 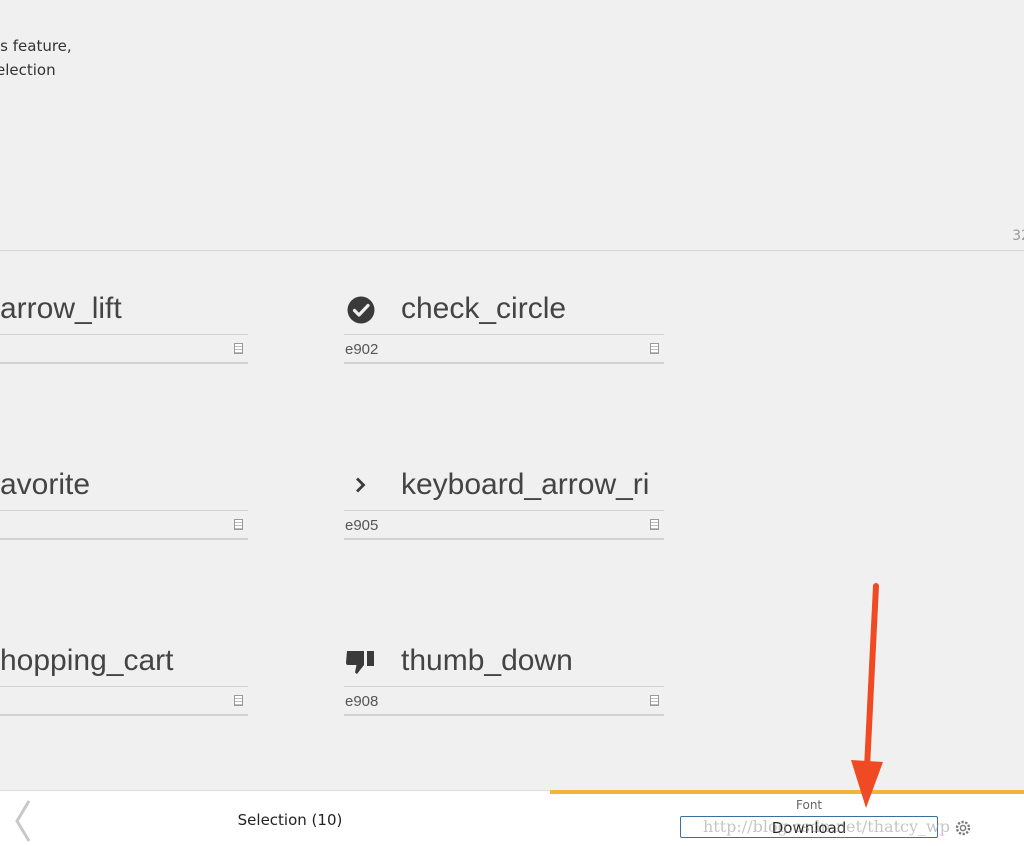 I want to click on glyph-card-shopping-cart: hopping_cart, so click(x=124, y=675).